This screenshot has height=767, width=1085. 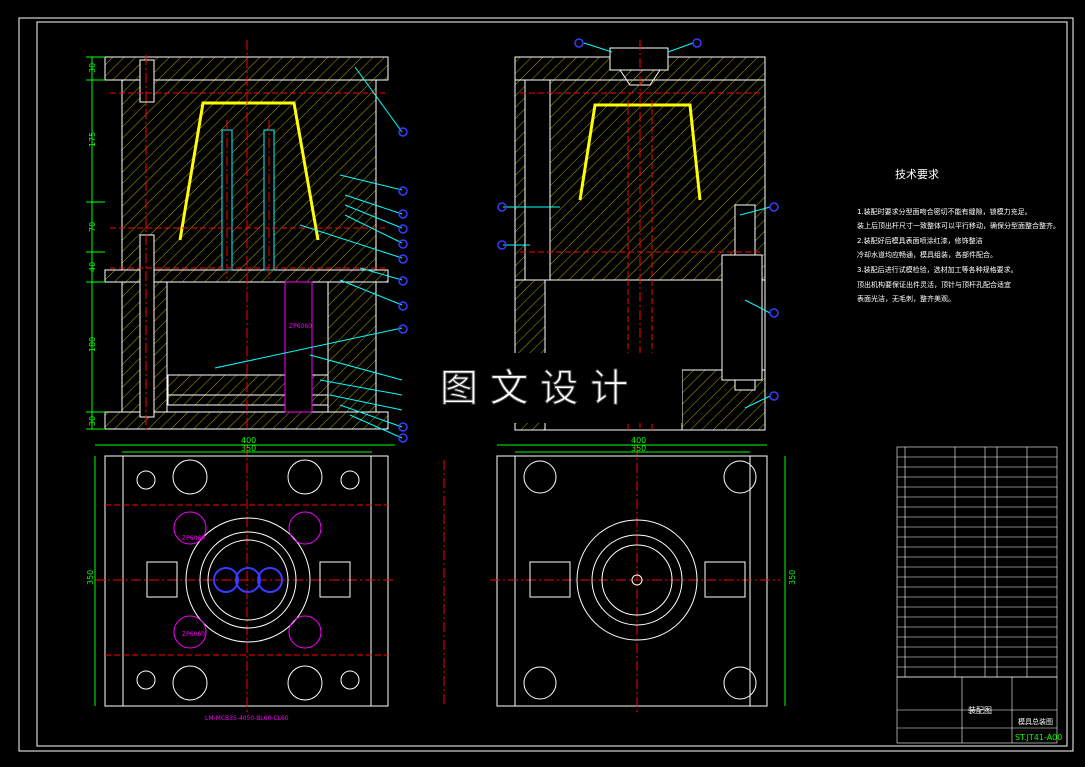 I want to click on dim-30-bottom: 30, so click(x=92, y=421).